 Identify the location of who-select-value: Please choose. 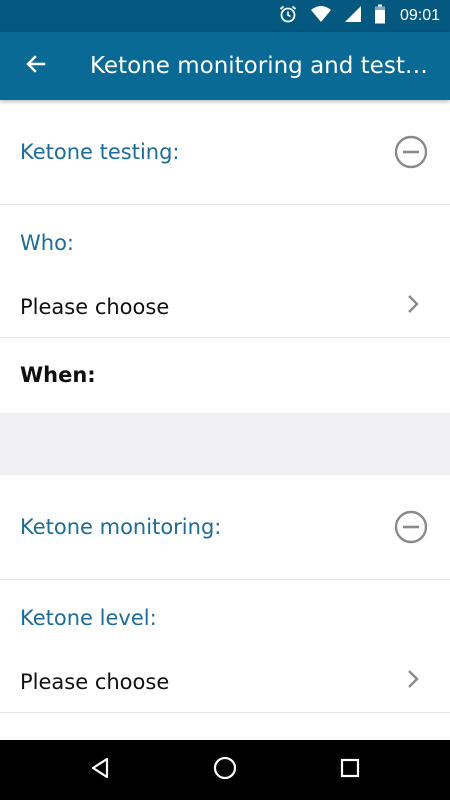
(95, 307).